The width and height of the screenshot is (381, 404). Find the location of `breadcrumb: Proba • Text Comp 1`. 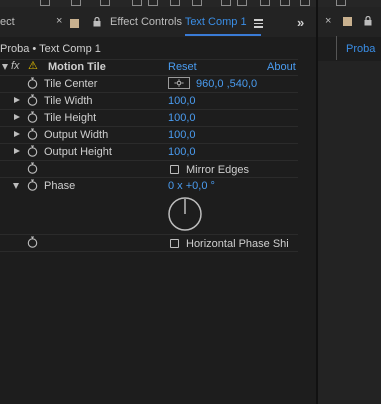

breadcrumb: Proba • Text Comp 1 is located at coordinates (50, 49).